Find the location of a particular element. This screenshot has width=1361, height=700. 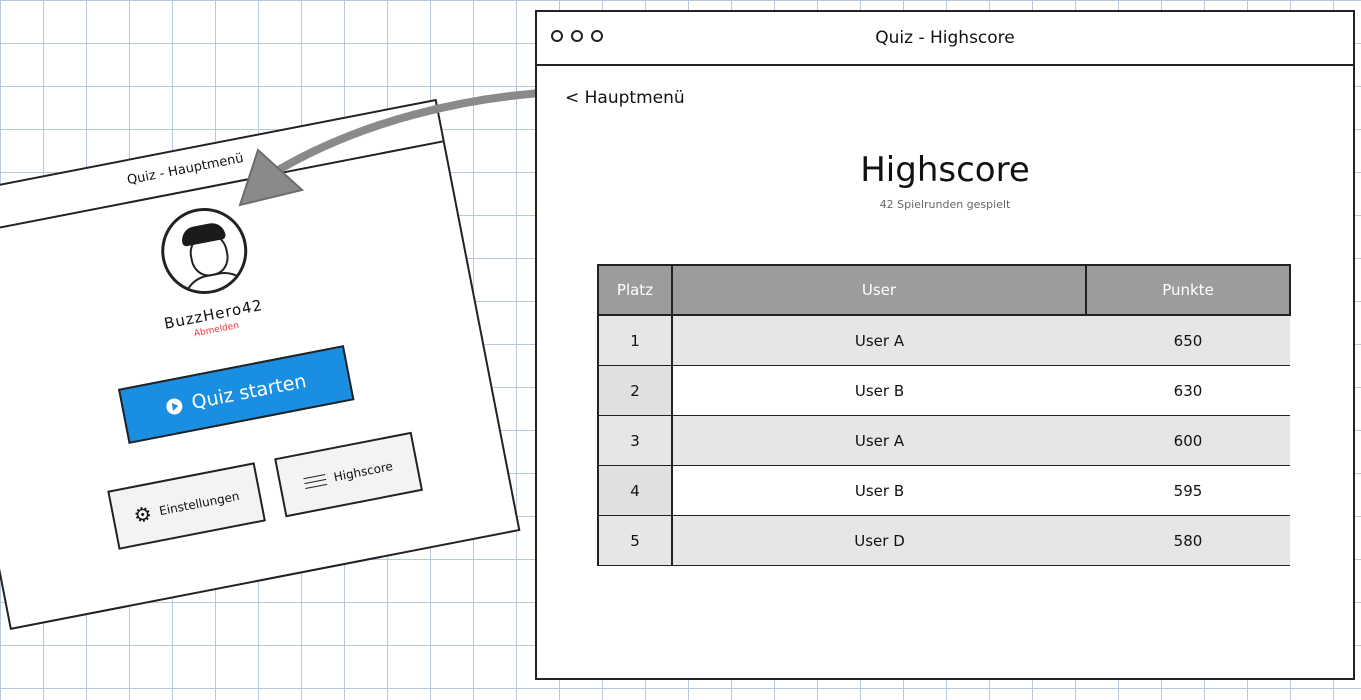

table-header-row: Platz User Punkte is located at coordinates (944, 290).